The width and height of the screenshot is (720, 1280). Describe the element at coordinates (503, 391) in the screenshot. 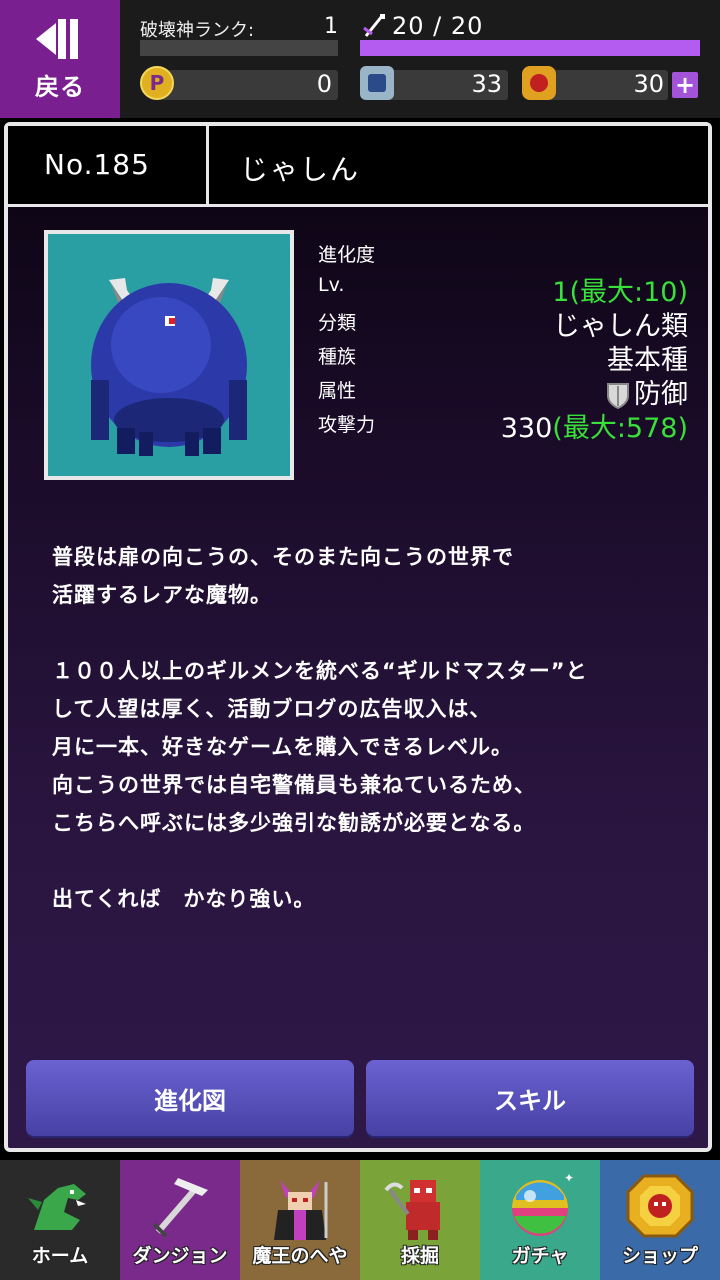

I see `stat-attribute: 属性 防御` at that location.